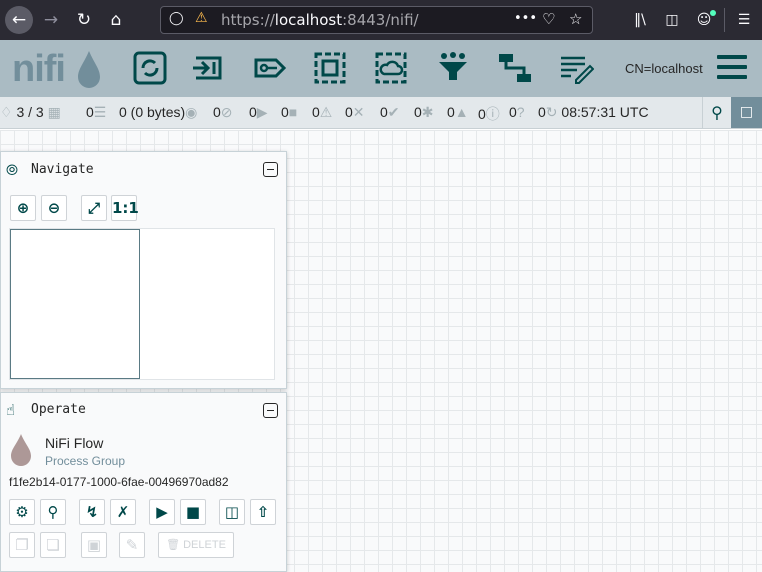 The image size is (762, 572). I want to click on not-transmitting-icon: ⊘, so click(226, 112).